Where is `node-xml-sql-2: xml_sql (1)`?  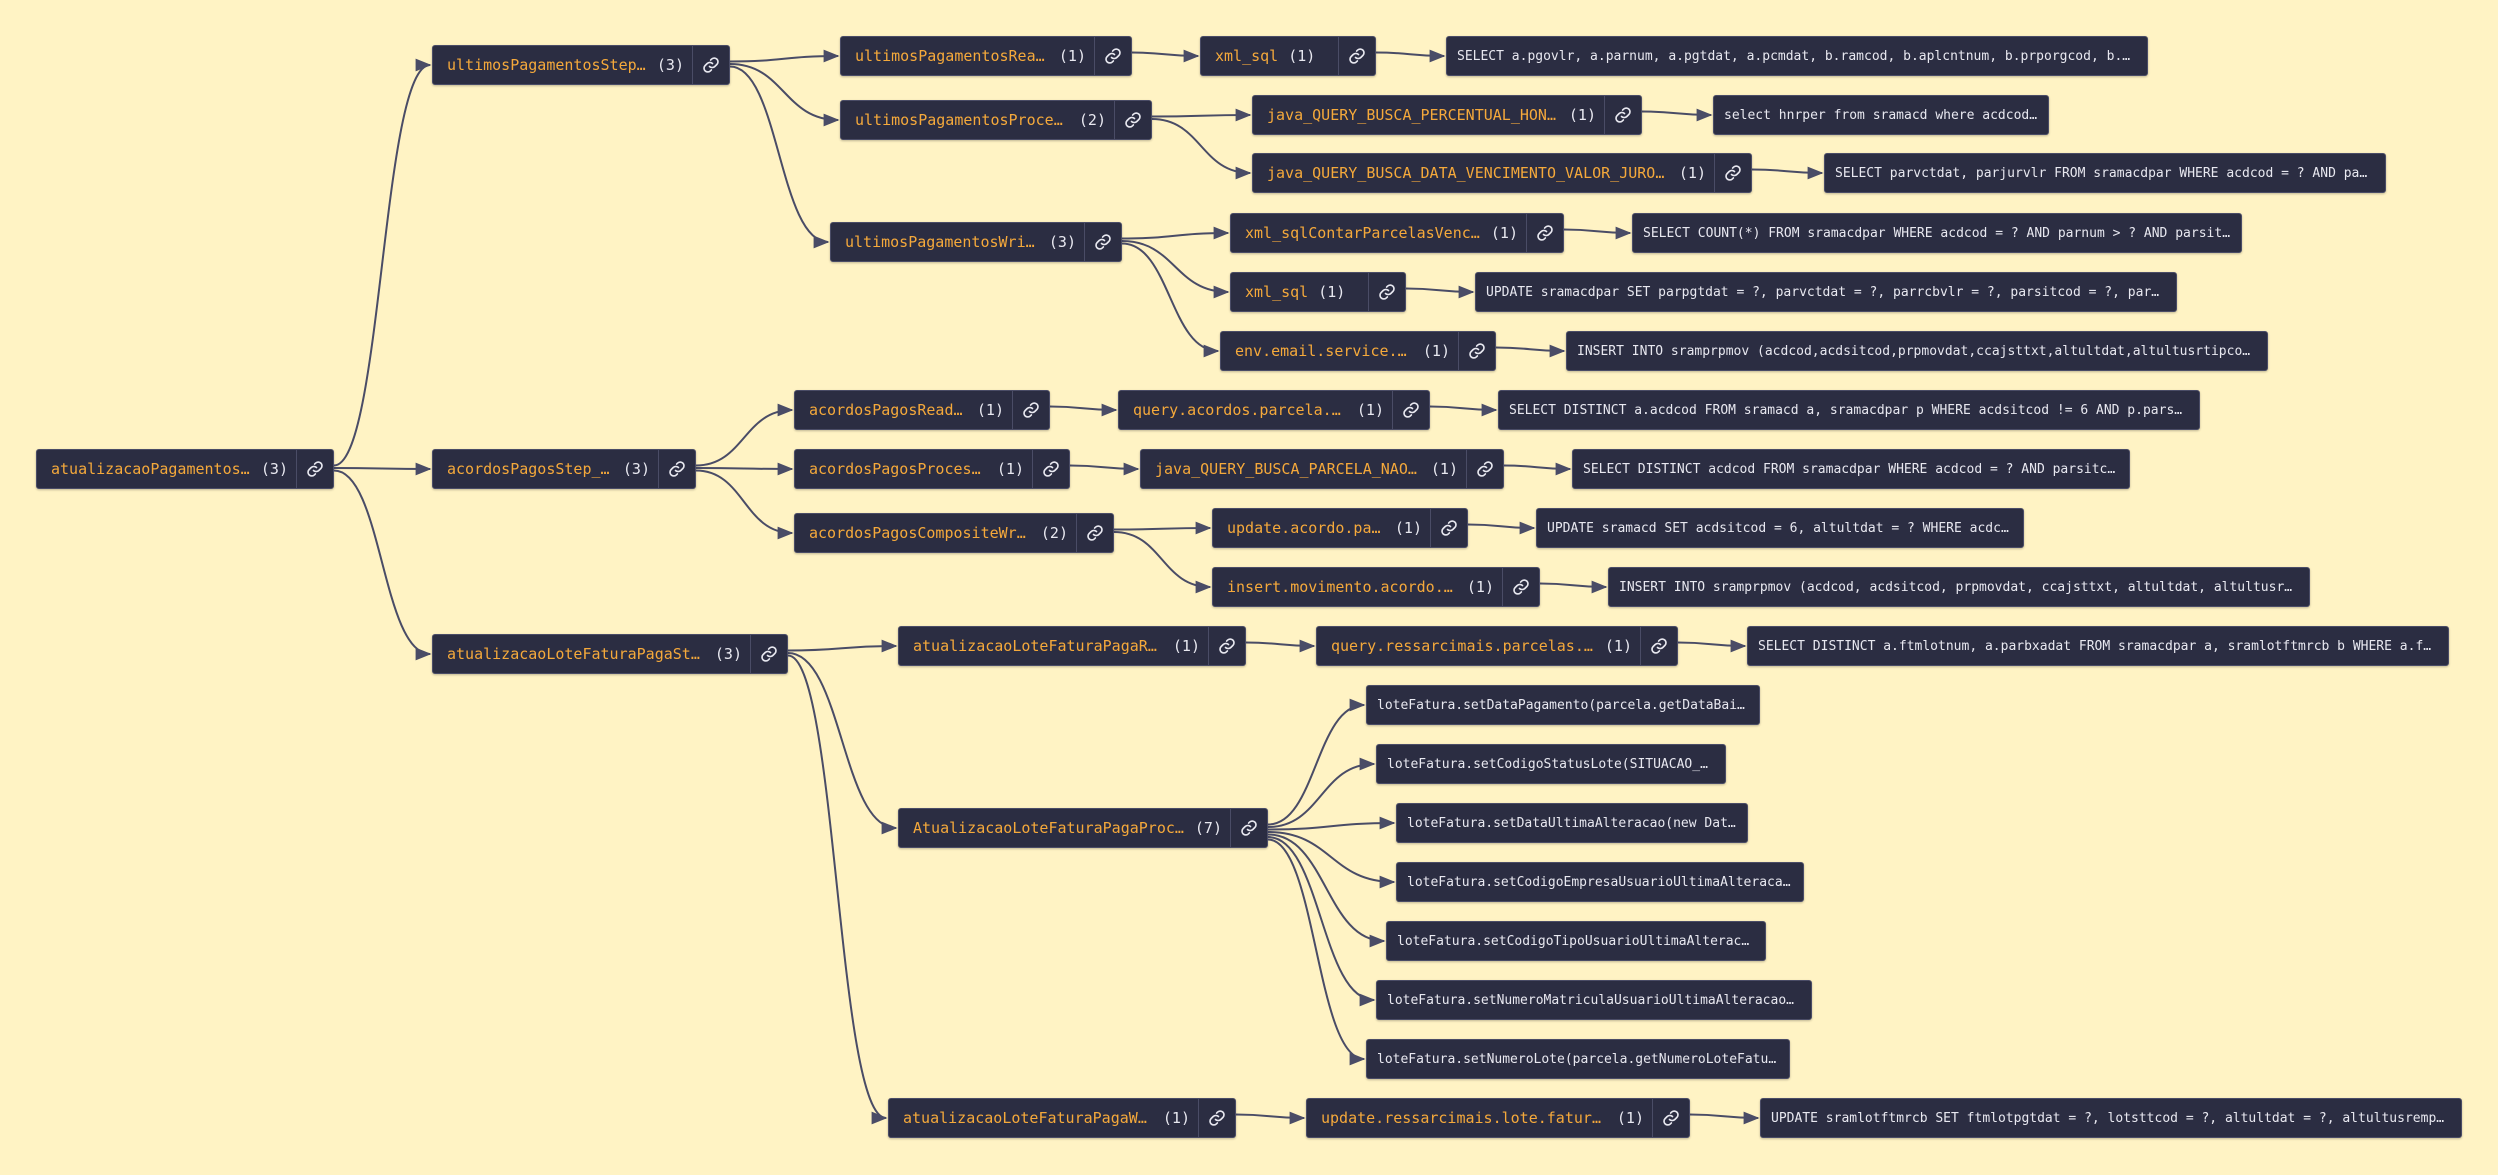
node-xml-sql-2: xml_sql (1) is located at coordinates (1318, 292).